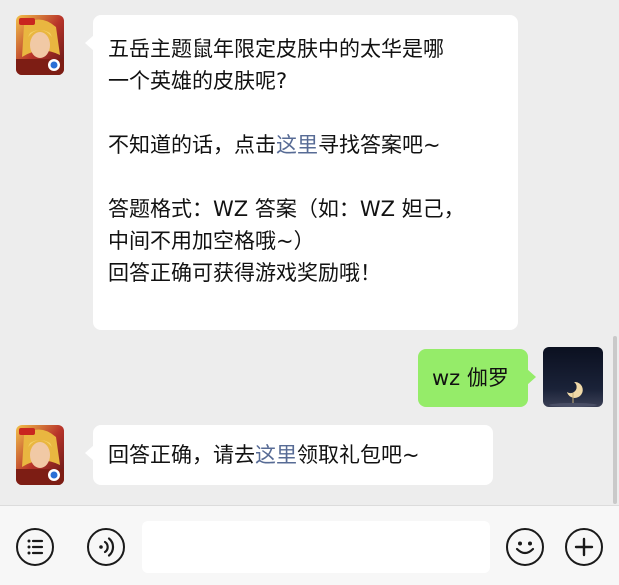  I want to click on menu-button, so click(35, 547).